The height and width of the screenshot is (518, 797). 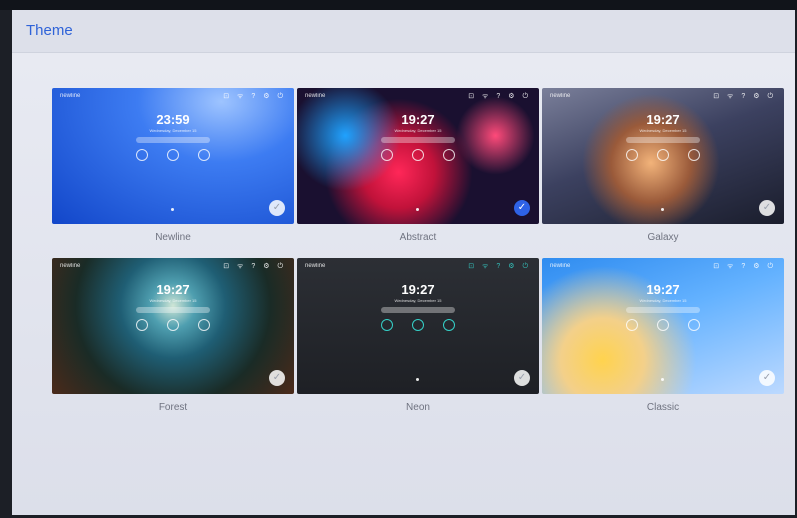 I want to click on check-icon-selected: ✓, so click(x=522, y=208).